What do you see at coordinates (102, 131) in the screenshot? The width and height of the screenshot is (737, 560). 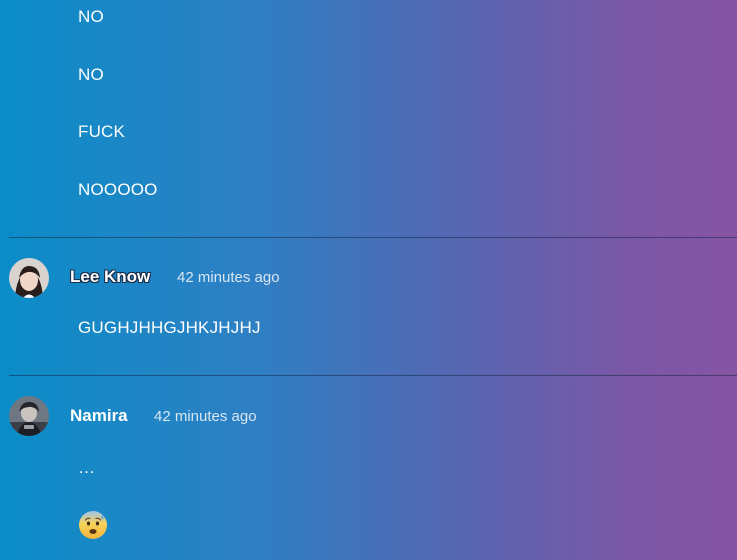 I see `comment-text-line: FUCK` at bounding box center [102, 131].